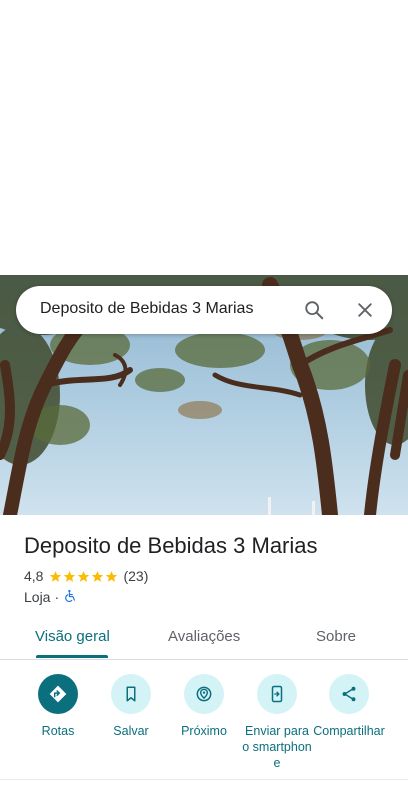 Image resolution: width=408 pixels, height=790 pixels. What do you see at coordinates (171, 545) in the screenshot?
I see `place-title: Deposito de Bebidas 3 Marias` at bounding box center [171, 545].